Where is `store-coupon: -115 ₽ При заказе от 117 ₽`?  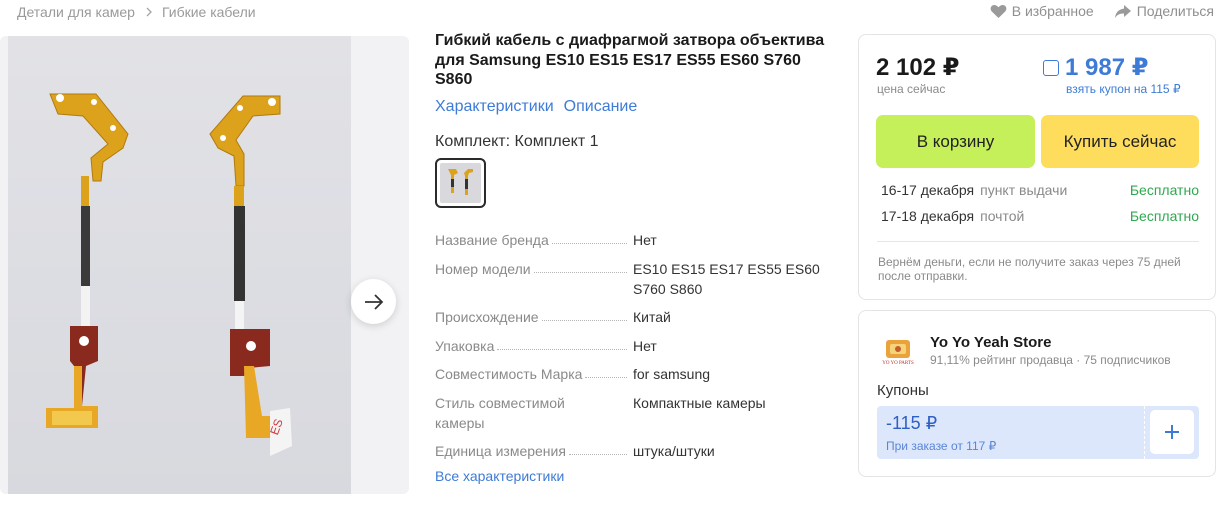
store-coupon: -115 ₽ При заказе от 117 ₽ is located at coordinates (1038, 432).